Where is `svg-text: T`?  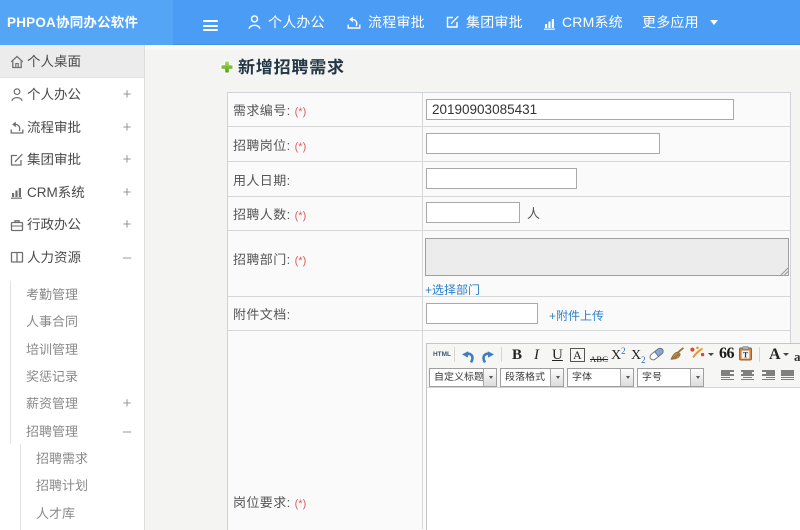 svg-text: T is located at coordinates (746, 354).